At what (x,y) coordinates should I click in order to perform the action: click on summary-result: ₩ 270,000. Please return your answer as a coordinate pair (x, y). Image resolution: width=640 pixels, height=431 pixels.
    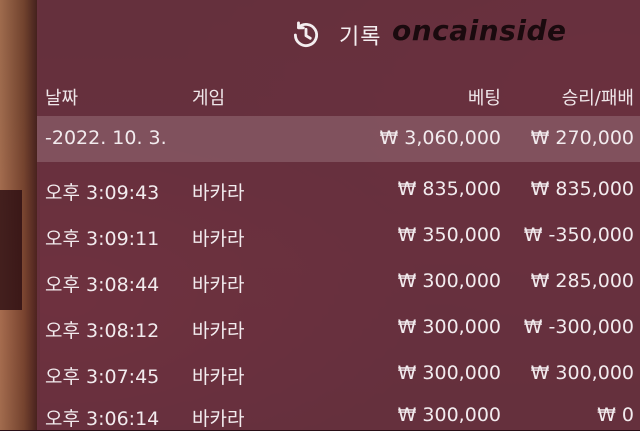
    Looking at the image, I should click on (582, 138).